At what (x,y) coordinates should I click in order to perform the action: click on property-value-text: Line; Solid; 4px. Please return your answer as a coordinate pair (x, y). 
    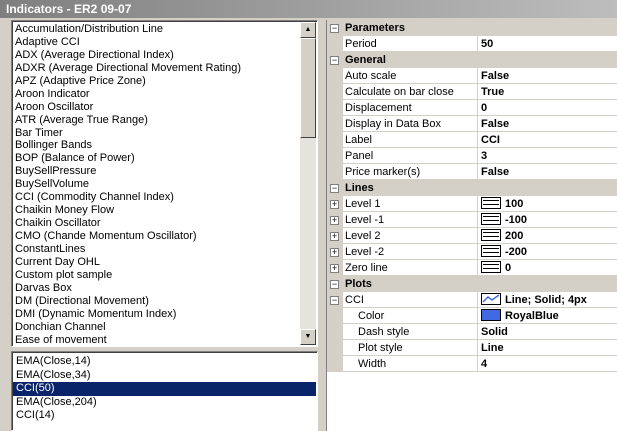
    Looking at the image, I should click on (546, 300).